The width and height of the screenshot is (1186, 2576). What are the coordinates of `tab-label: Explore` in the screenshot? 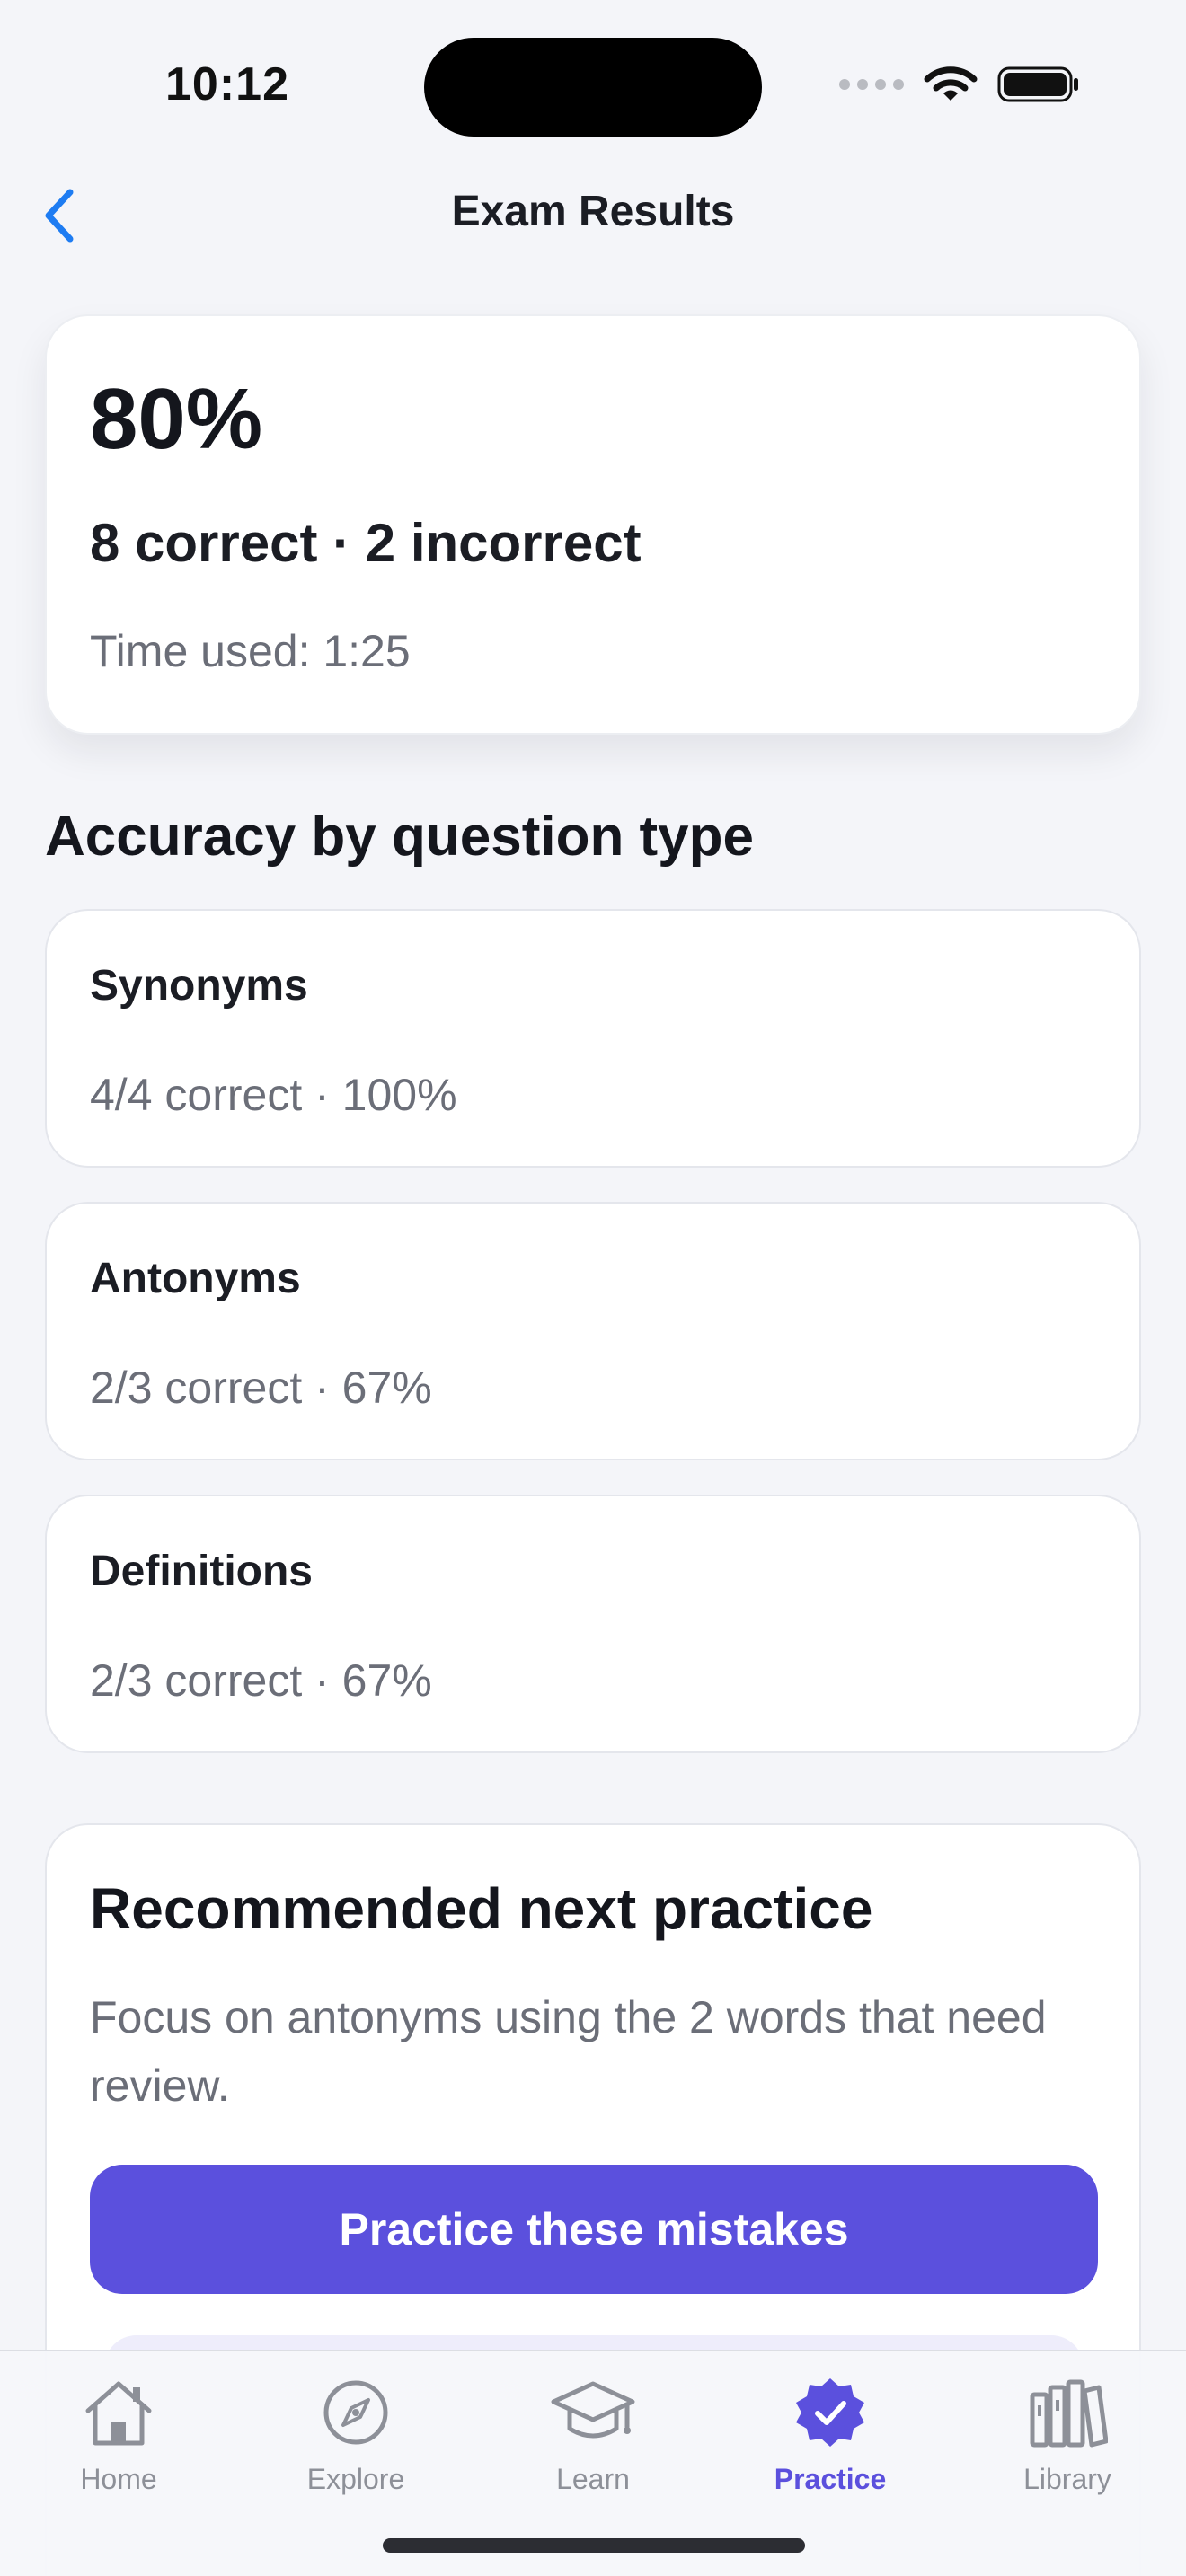 It's located at (355, 2479).